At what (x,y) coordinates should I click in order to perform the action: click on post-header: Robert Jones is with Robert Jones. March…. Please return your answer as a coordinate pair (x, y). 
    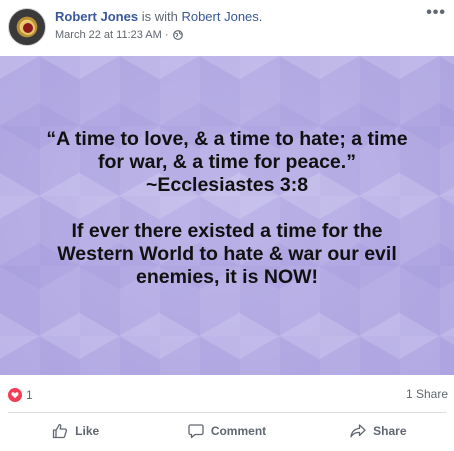
    Looking at the image, I should click on (227, 28).